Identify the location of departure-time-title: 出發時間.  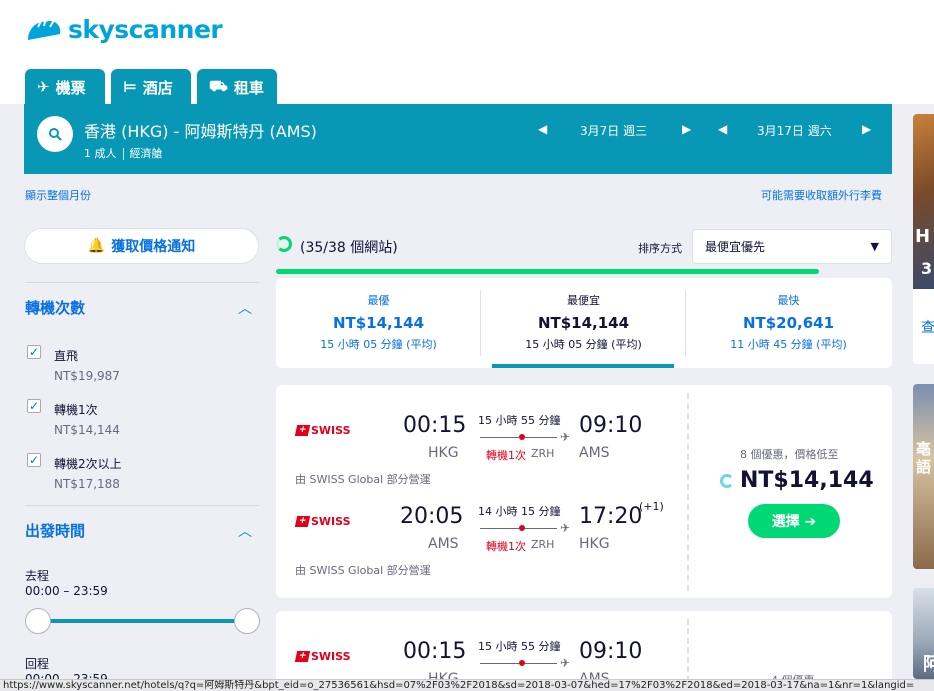
(55, 530).